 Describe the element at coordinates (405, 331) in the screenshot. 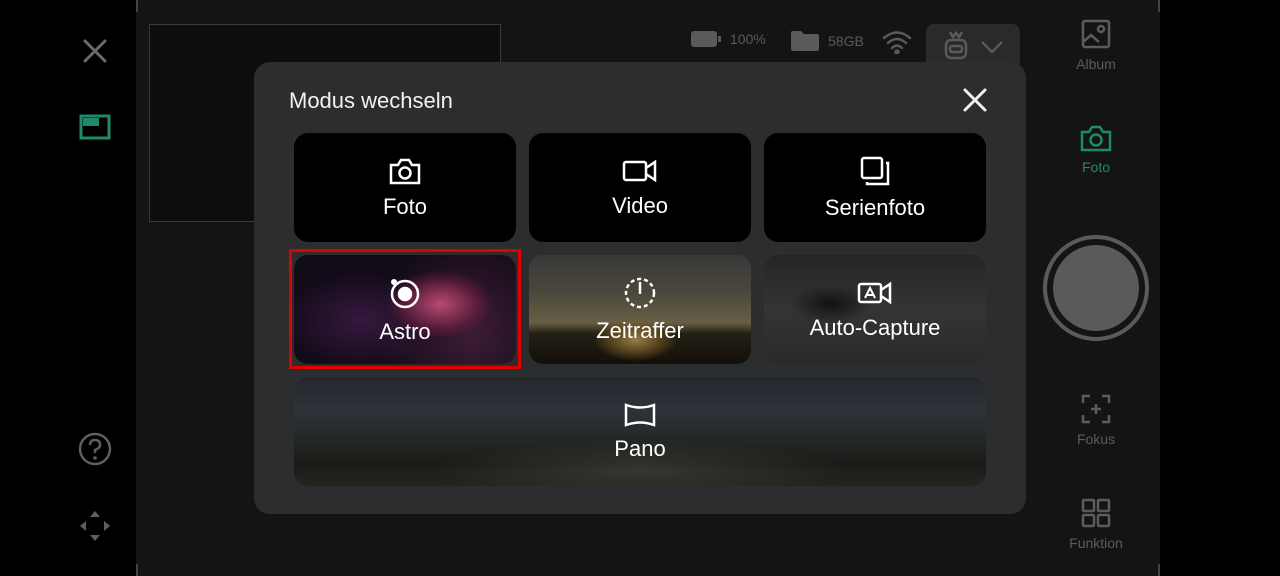

I see `mode-label: Astro` at that location.